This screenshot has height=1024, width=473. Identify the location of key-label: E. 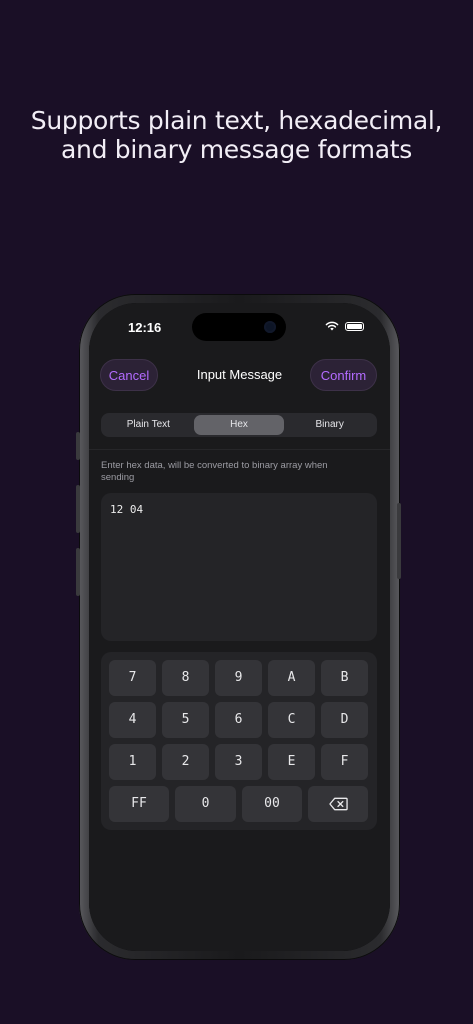
(291, 761).